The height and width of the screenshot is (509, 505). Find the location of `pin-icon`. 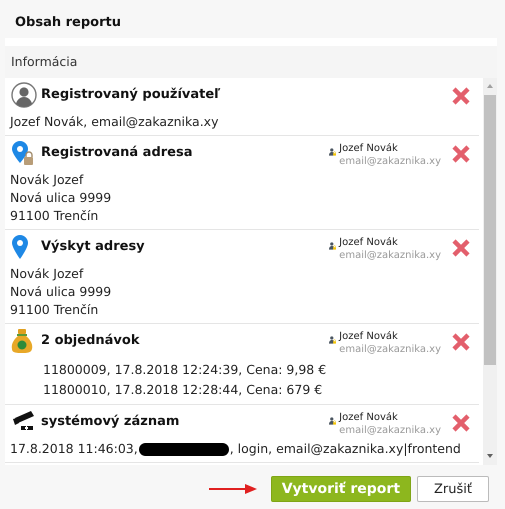

pin-icon is located at coordinates (20, 247).